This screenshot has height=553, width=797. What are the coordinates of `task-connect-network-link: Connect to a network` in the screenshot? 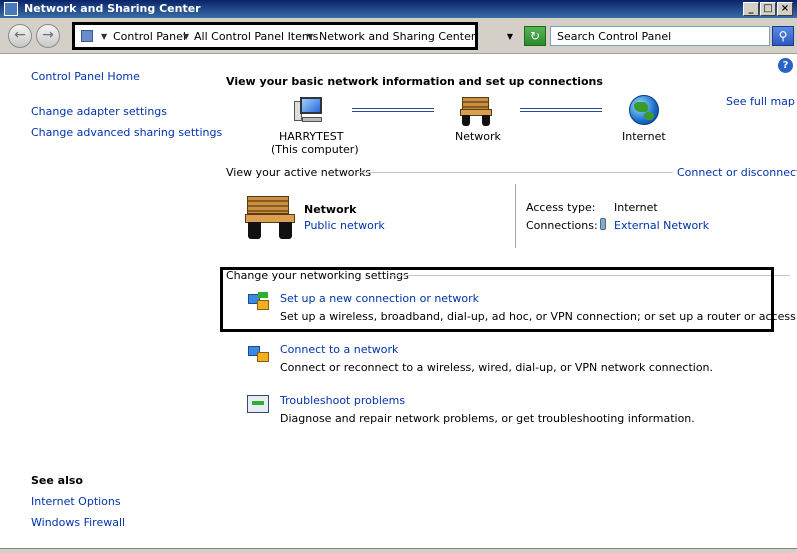 It's located at (339, 349).